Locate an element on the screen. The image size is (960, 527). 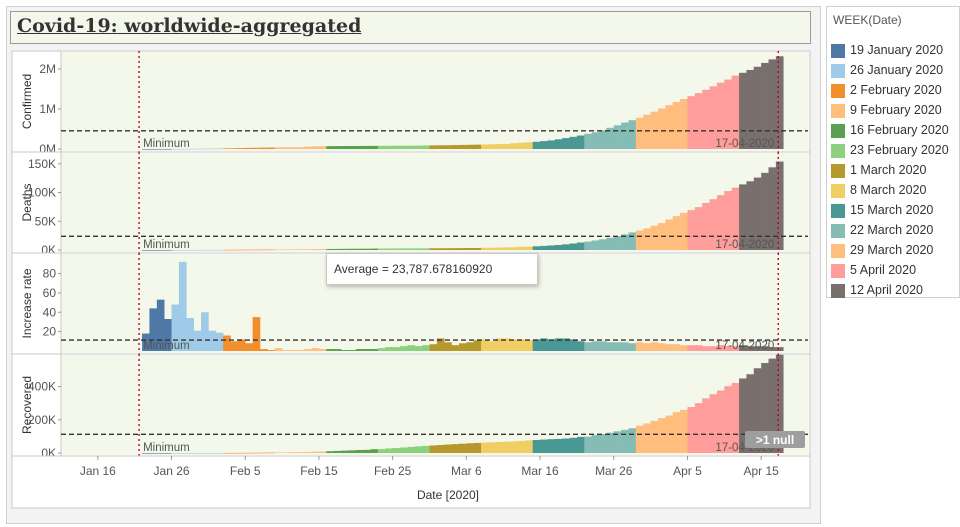
legend-item: 1 March 2020 is located at coordinates (894, 171).